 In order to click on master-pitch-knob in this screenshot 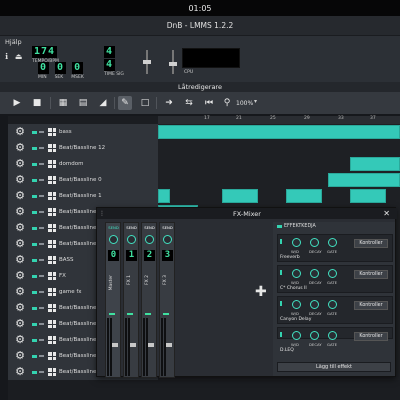, I will do `click(173, 64)`.